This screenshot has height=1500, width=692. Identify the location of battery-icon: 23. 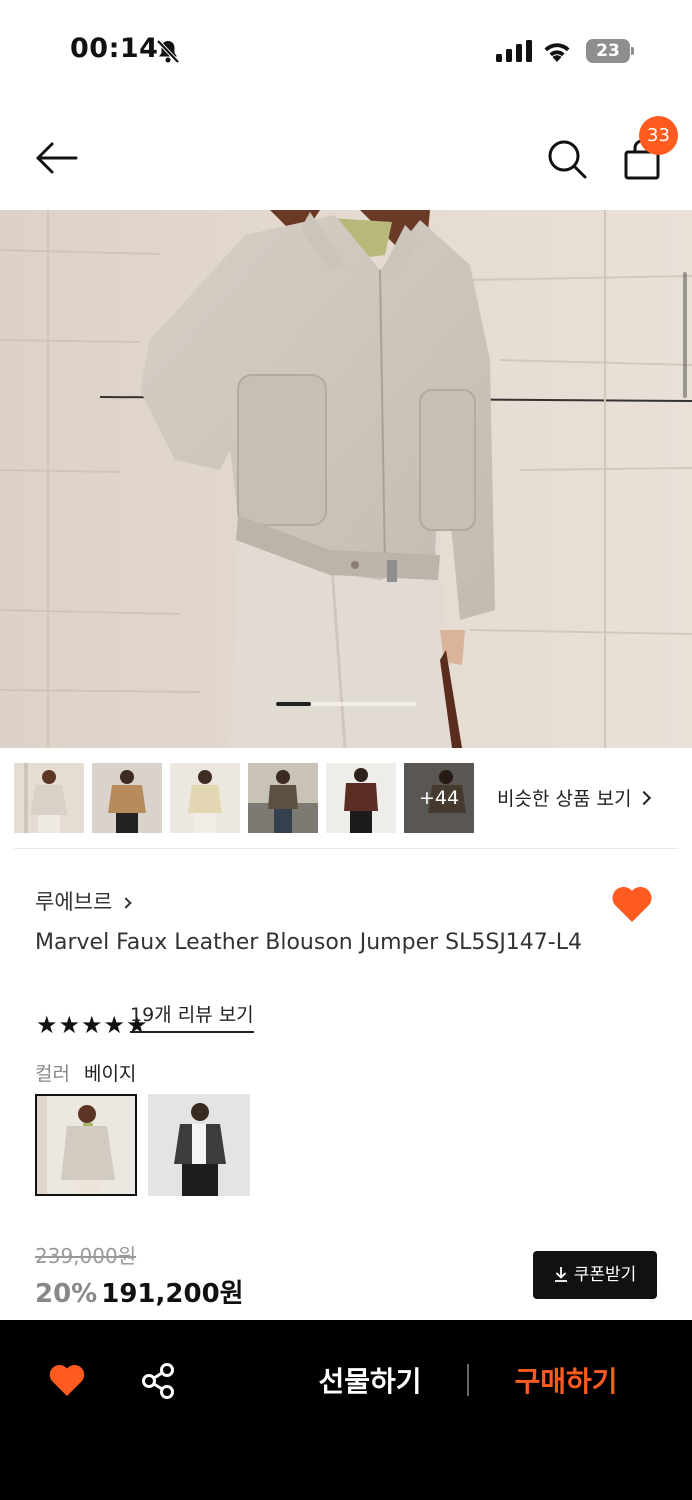
(610, 51).